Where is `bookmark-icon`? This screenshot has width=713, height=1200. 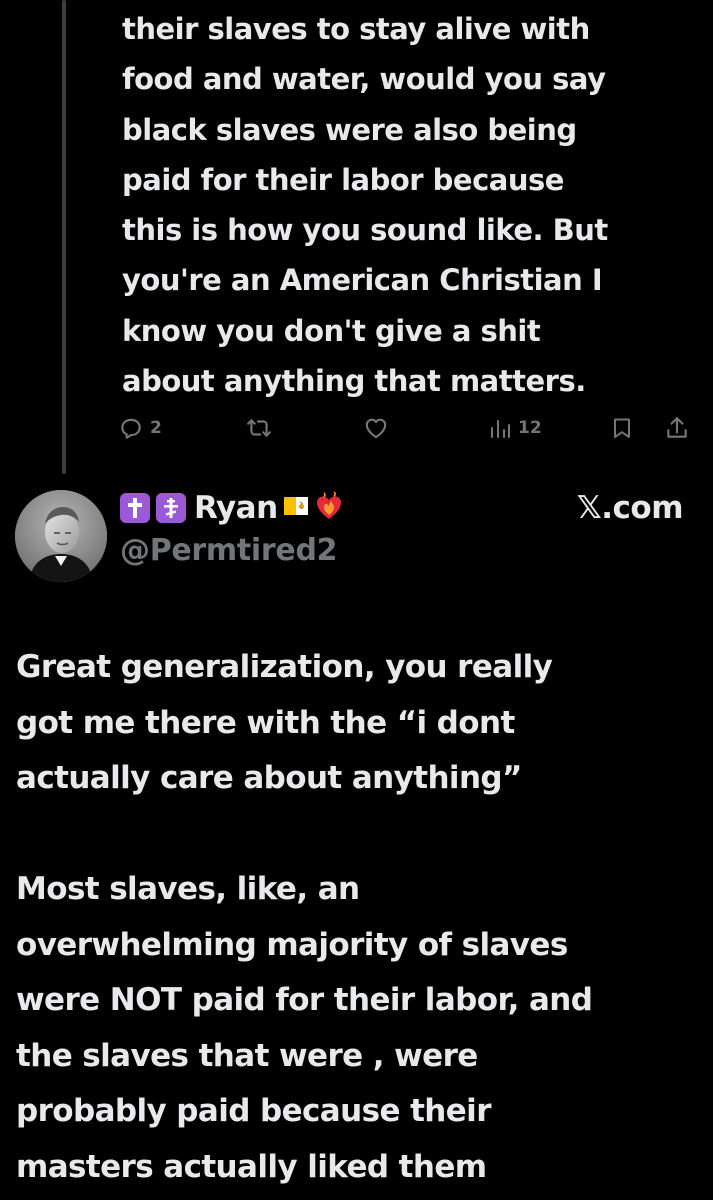
bookmark-icon is located at coordinates (622, 428).